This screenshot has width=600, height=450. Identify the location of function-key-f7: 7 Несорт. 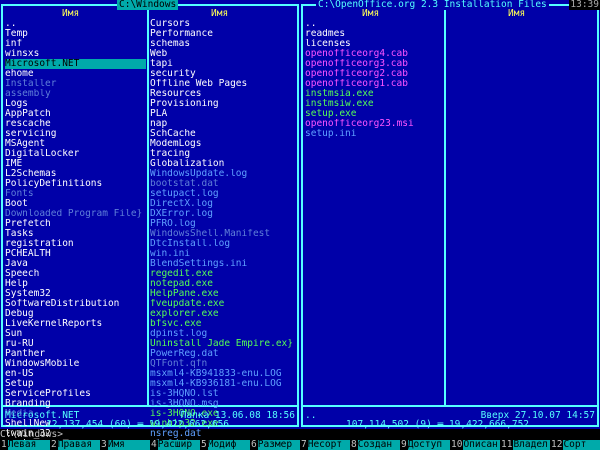
(325, 445).